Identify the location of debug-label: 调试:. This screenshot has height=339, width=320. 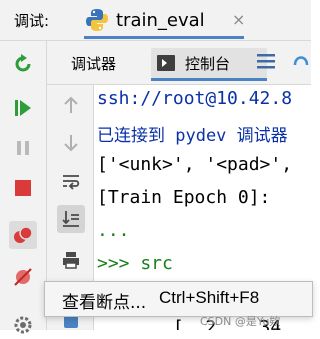
(32, 21).